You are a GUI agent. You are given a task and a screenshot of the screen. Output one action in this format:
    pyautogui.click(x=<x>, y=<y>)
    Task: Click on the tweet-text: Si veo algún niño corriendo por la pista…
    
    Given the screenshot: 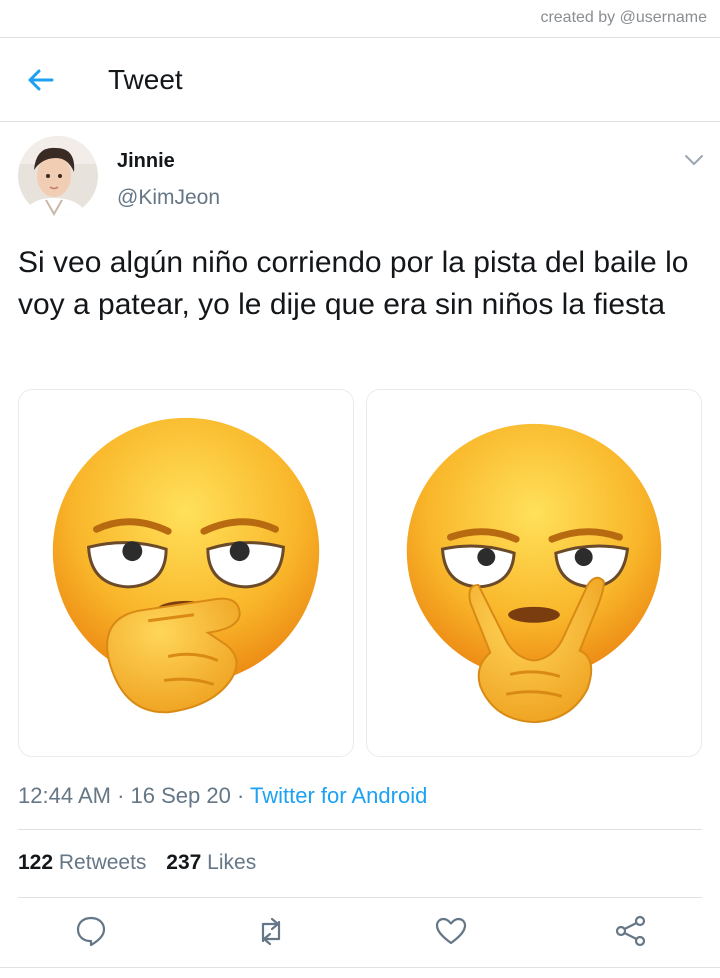 What is the action you would take?
    pyautogui.click(x=353, y=283)
    